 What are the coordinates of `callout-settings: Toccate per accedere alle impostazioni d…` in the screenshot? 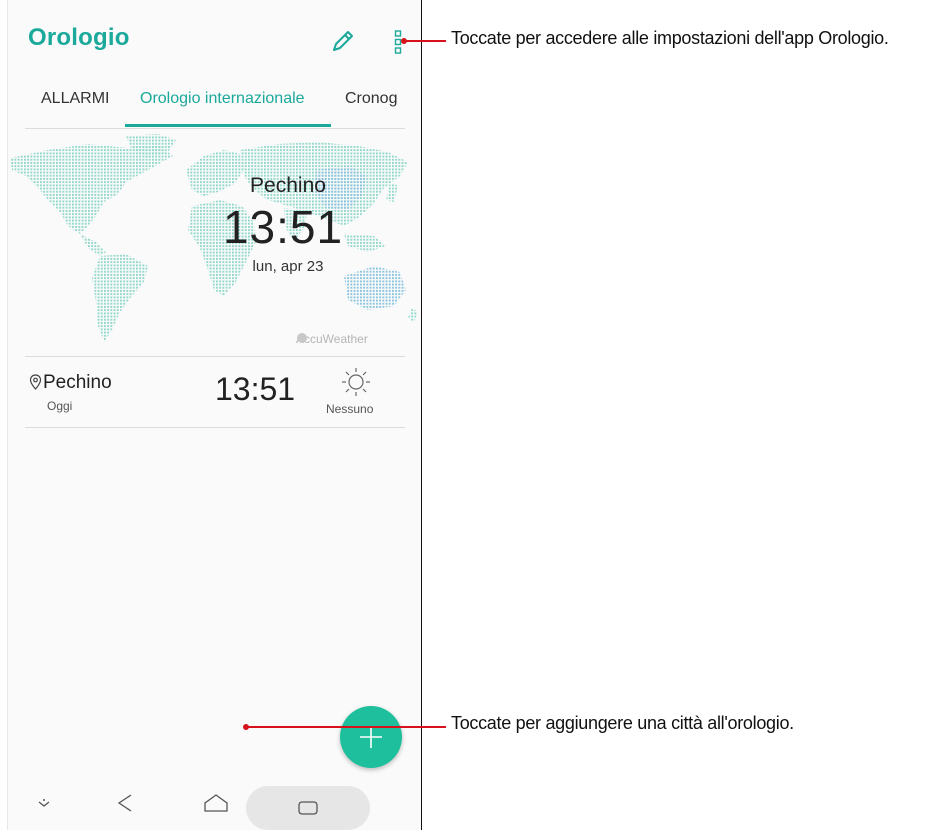 It's located at (670, 38).